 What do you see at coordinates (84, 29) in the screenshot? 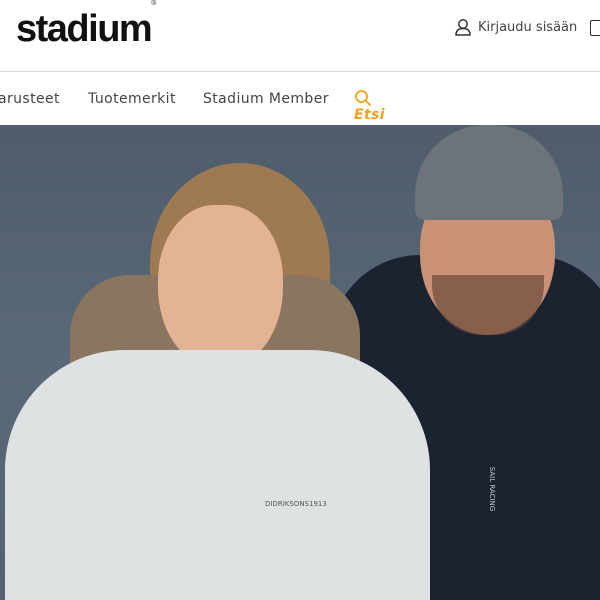
I see `logo-text: stadium` at bounding box center [84, 29].